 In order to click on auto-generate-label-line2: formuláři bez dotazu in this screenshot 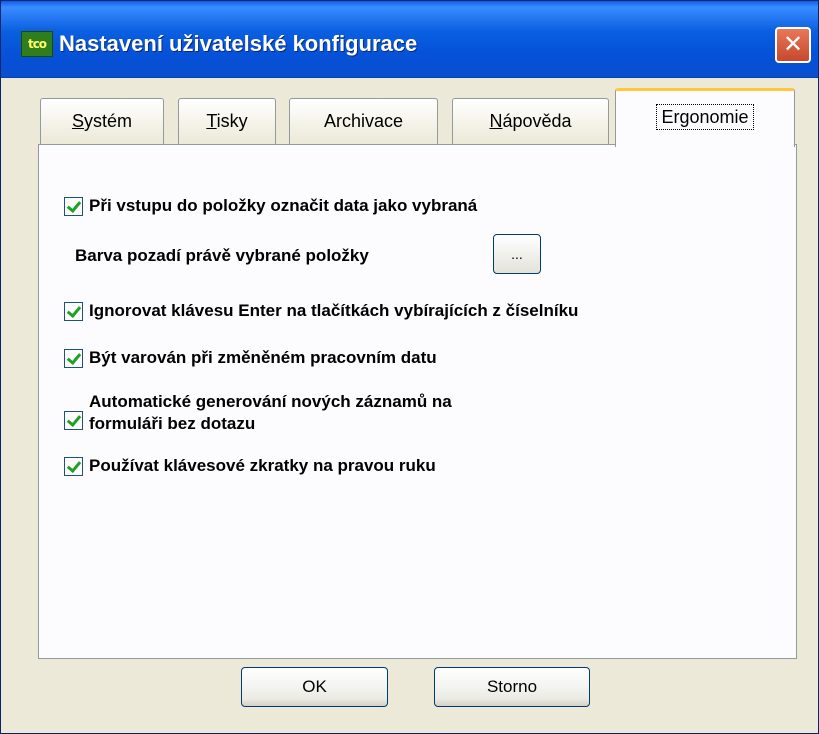, I will do `click(172, 423)`.